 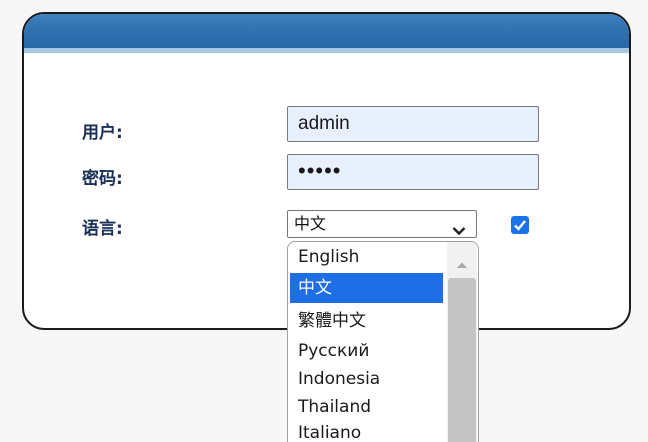 I want to click on language-option-traditional-chinese: 繁體中文, so click(x=366, y=321).